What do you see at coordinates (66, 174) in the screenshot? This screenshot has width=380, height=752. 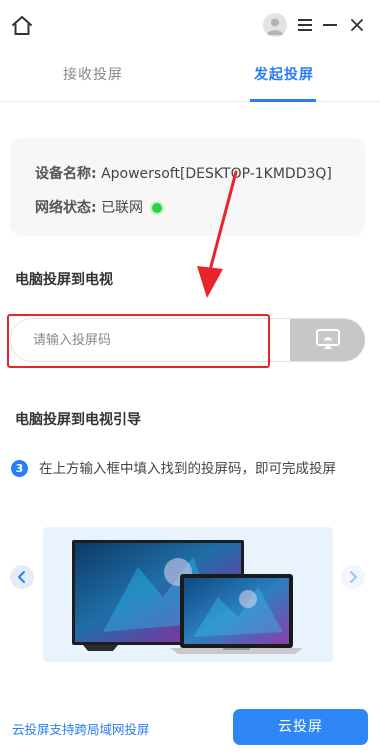 I see `device-name-label: 设备名称:` at bounding box center [66, 174].